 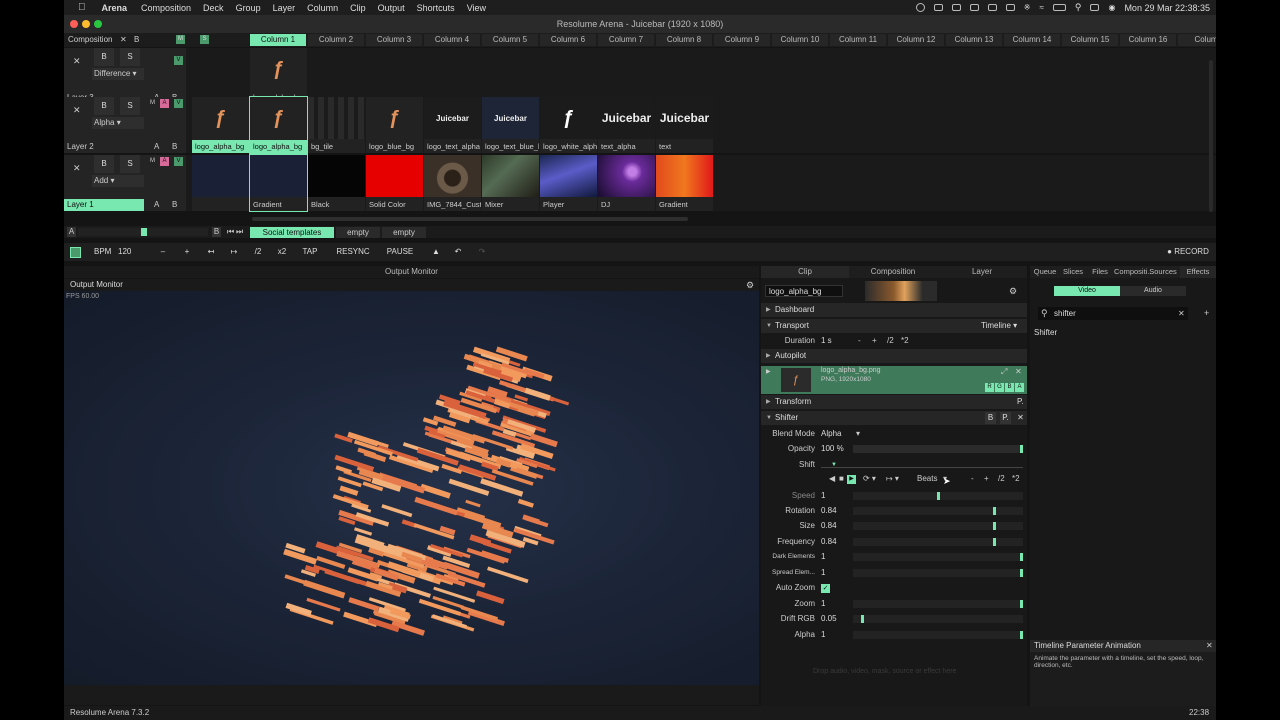 What do you see at coordinates (1181, 313) in the screenshot?
I see `clear-search-icon: ✕` at bounding box center [1181, 313].